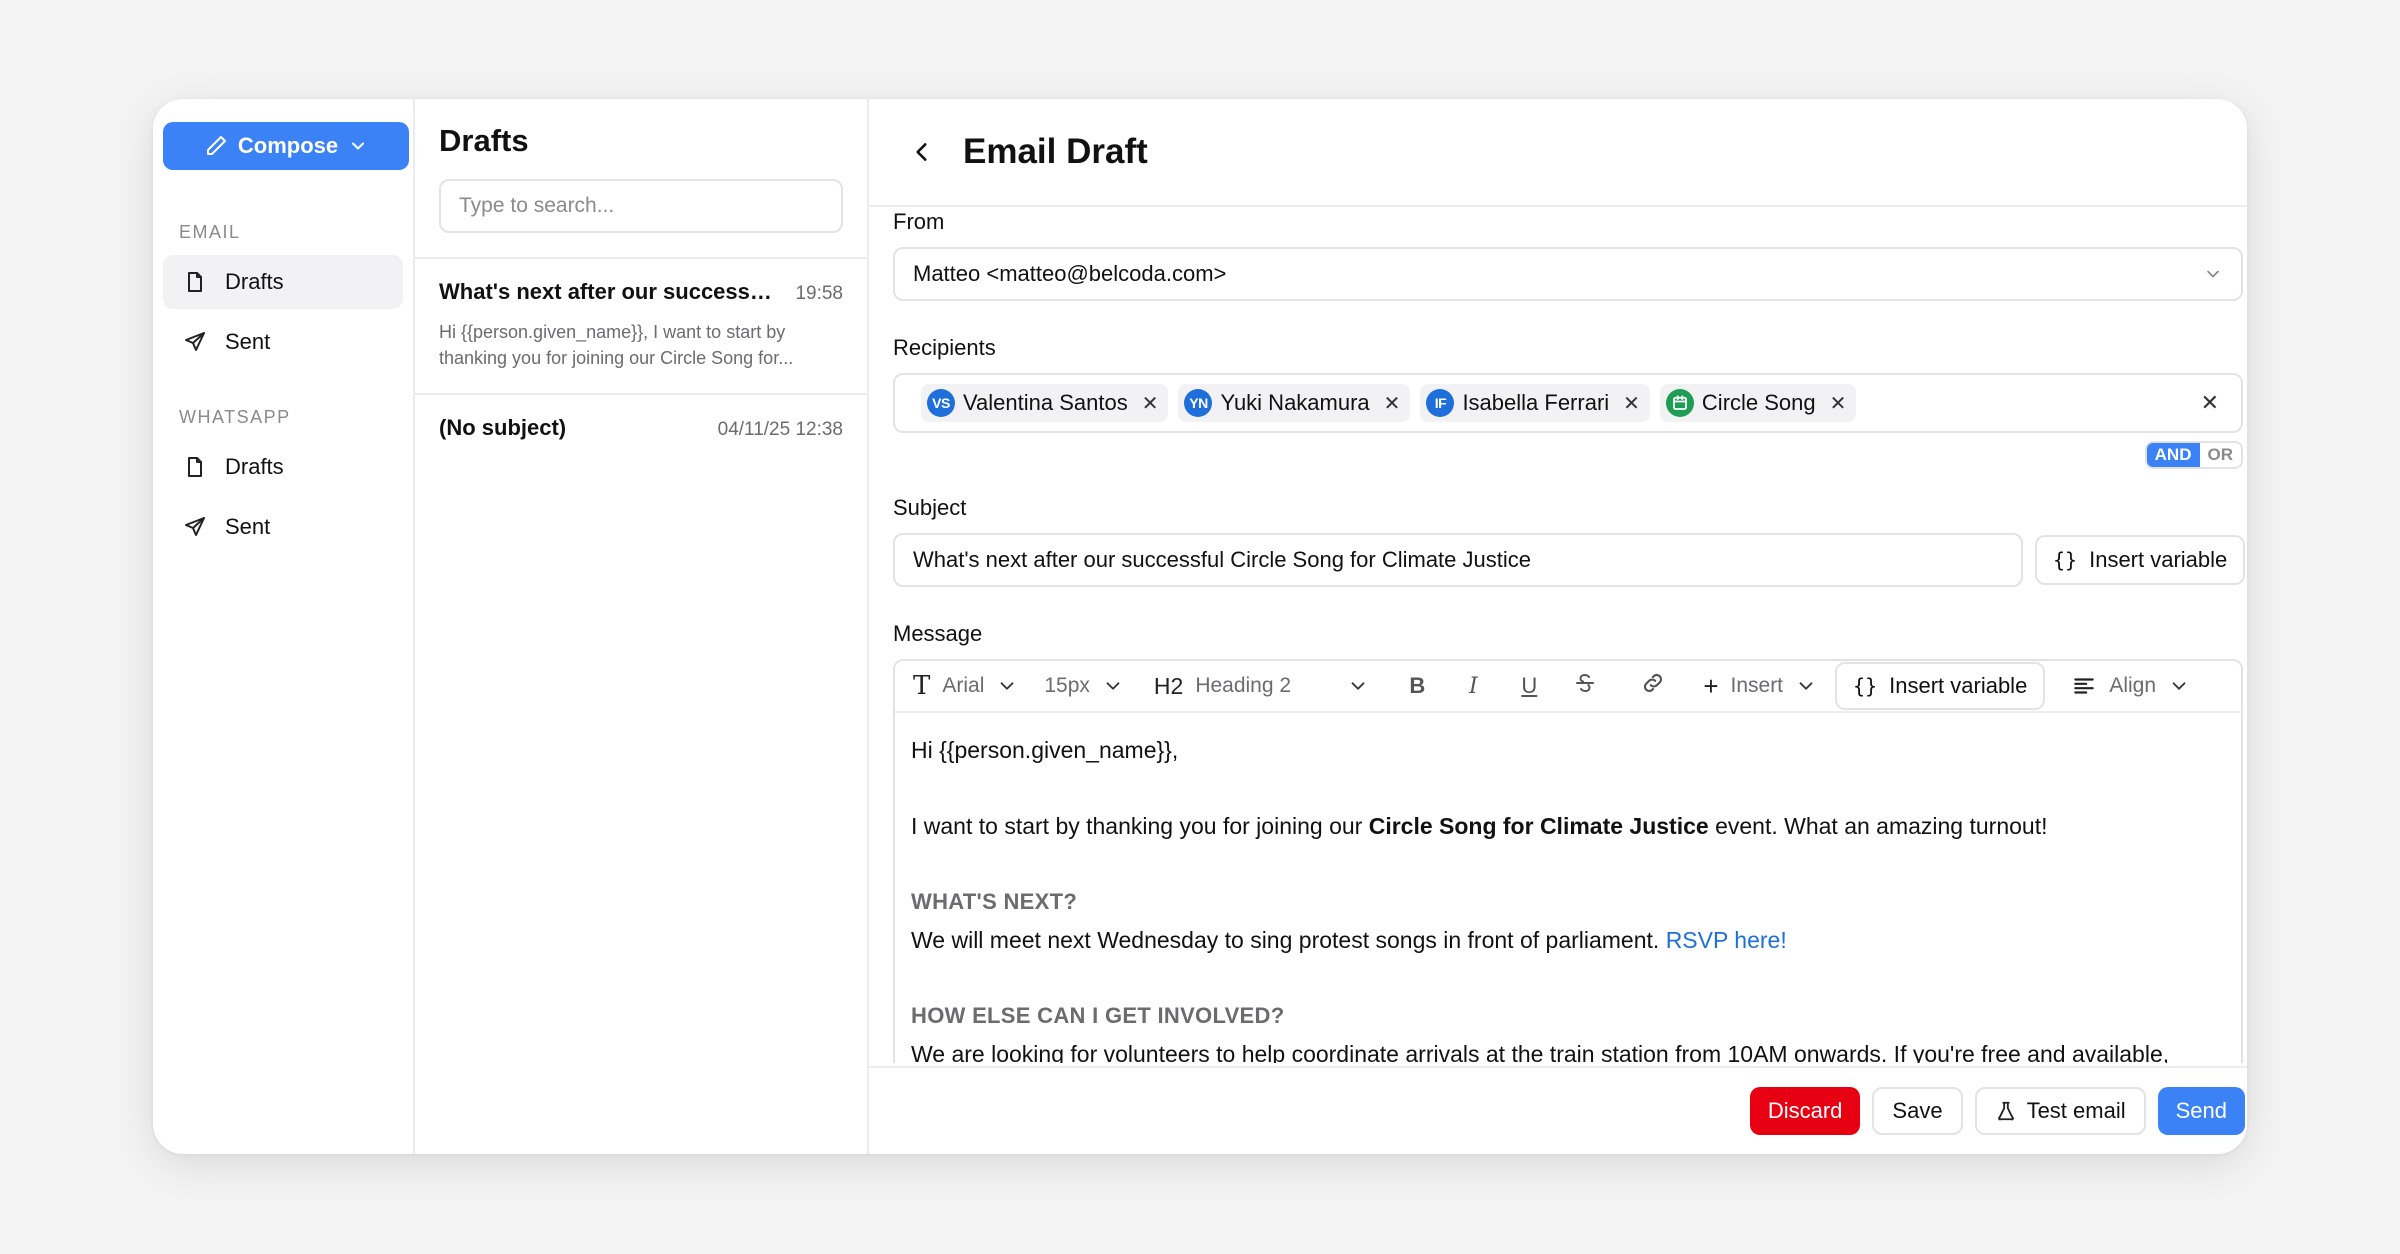  I want to click on draft-subject: (No subject), so click(503, 427).